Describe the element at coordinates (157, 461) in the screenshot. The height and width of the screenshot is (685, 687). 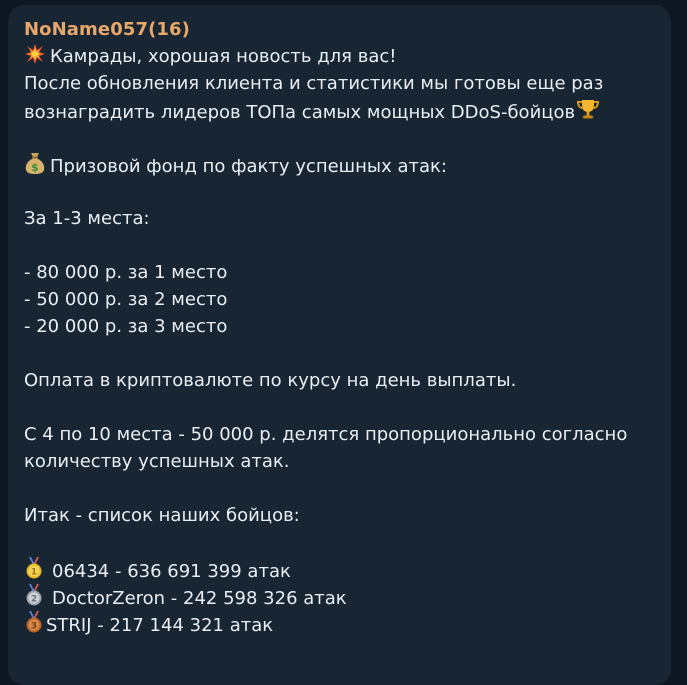
I see `message-text: количеству успешных атак.` at that location.